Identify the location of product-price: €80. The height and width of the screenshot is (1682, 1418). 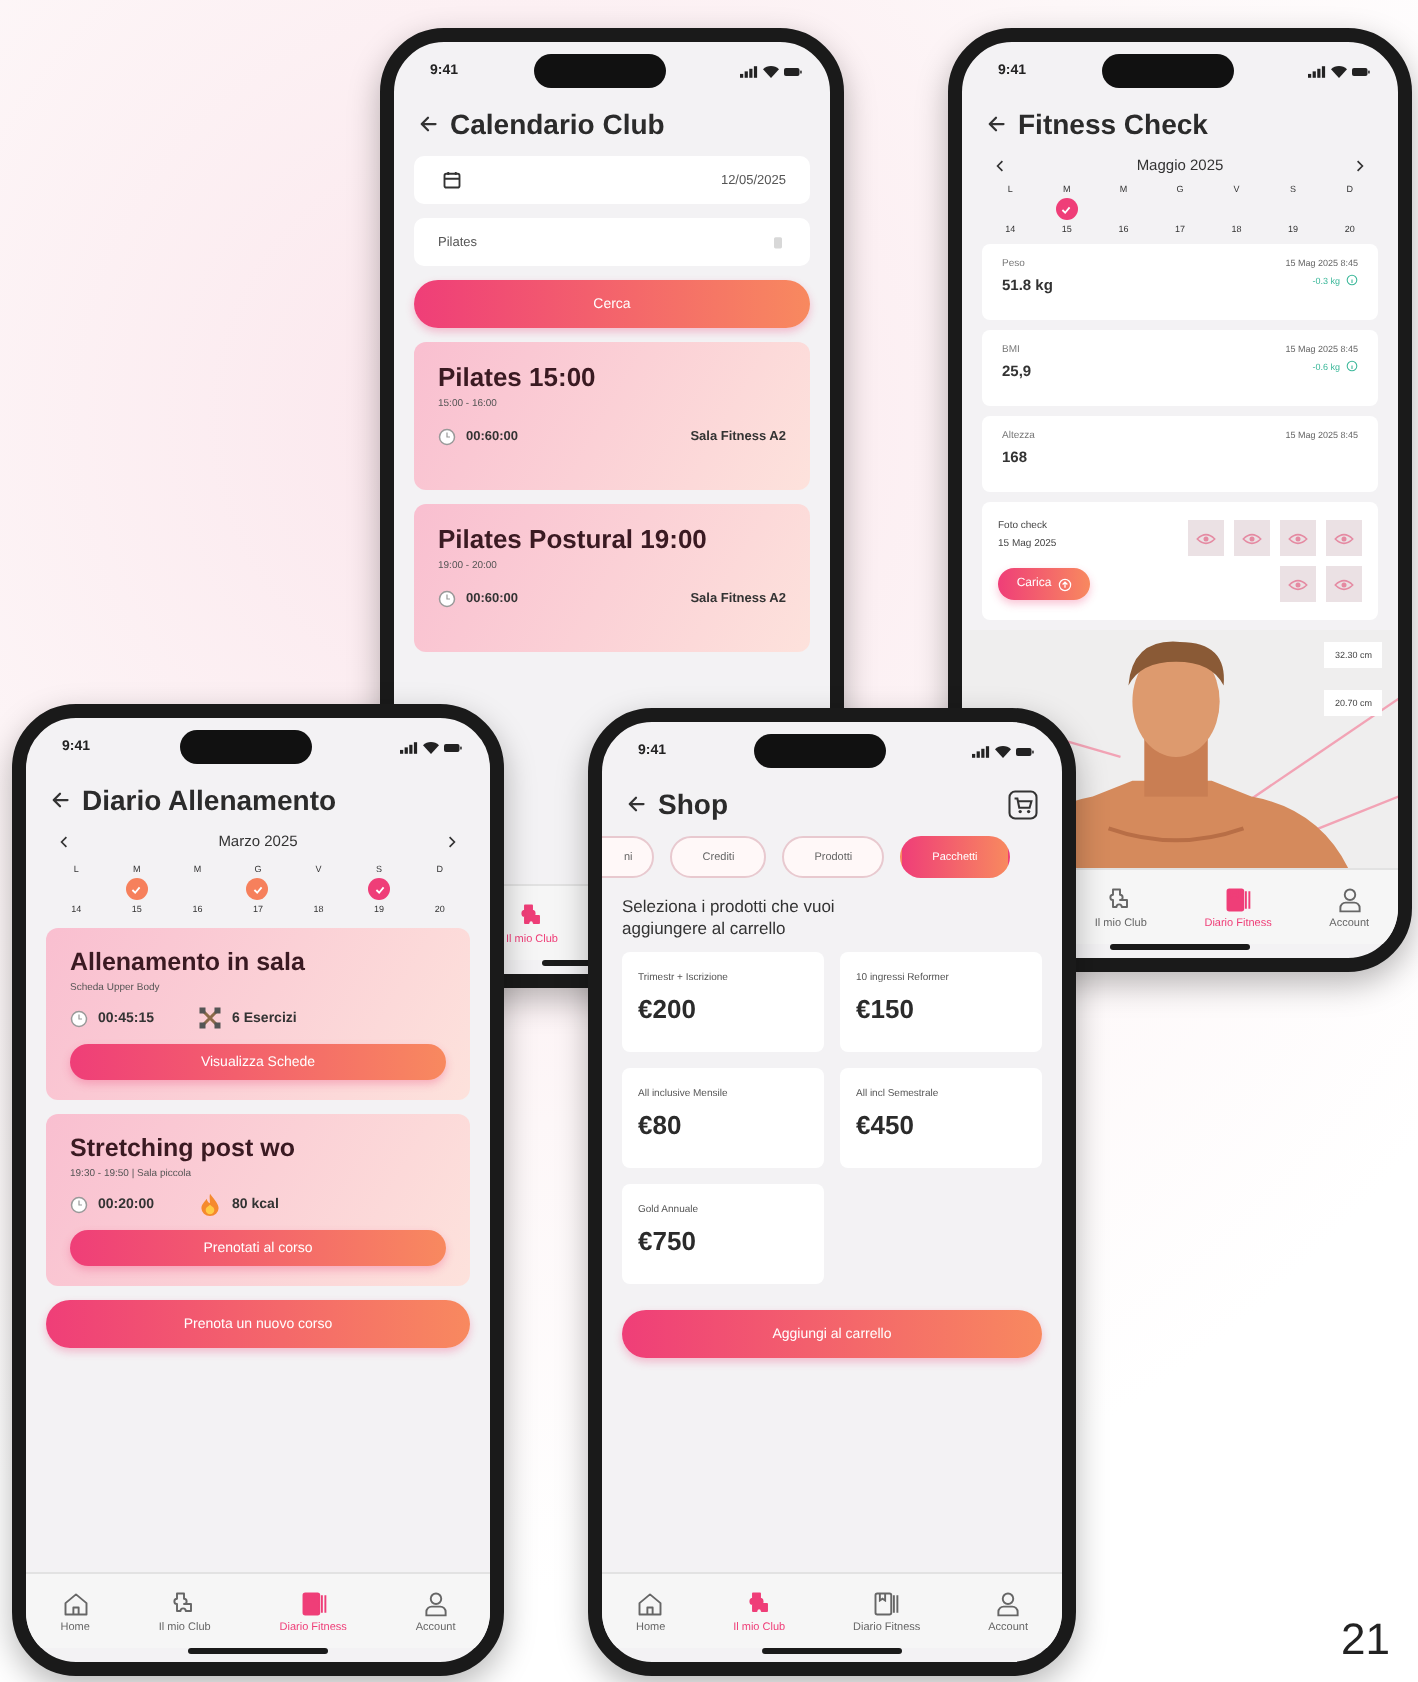
(661, 1125).